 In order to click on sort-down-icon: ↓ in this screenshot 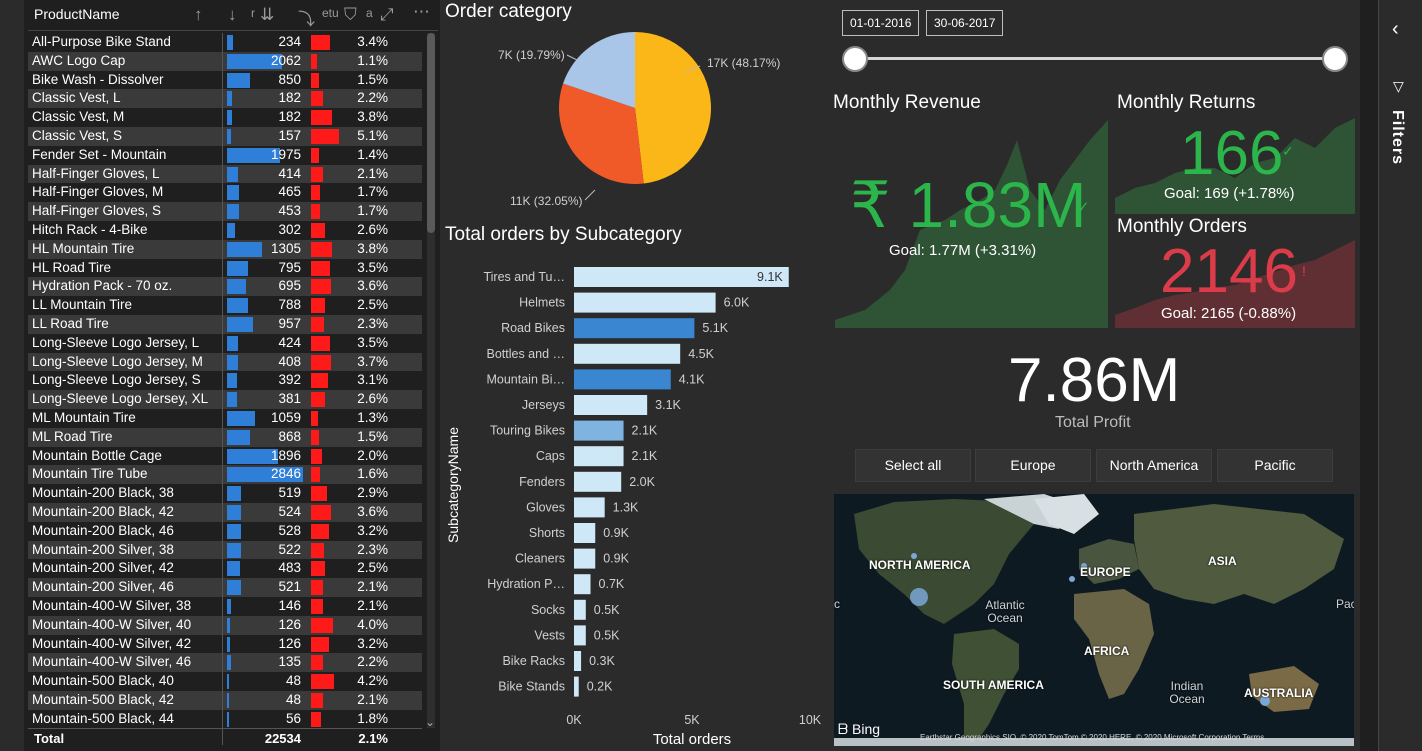, I will do `click(232, 15)`.